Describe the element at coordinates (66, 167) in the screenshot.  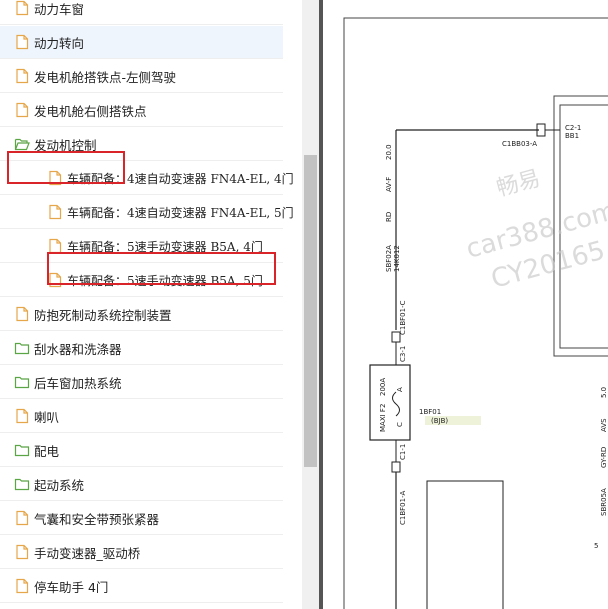
I see `highlight-box-engine-control` at that location.